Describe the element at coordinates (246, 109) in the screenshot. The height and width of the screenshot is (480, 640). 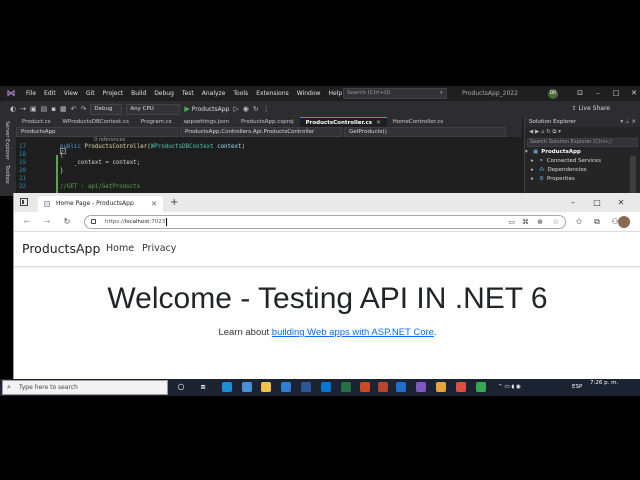
I see `hot-reload-icon: ◉` at that location.